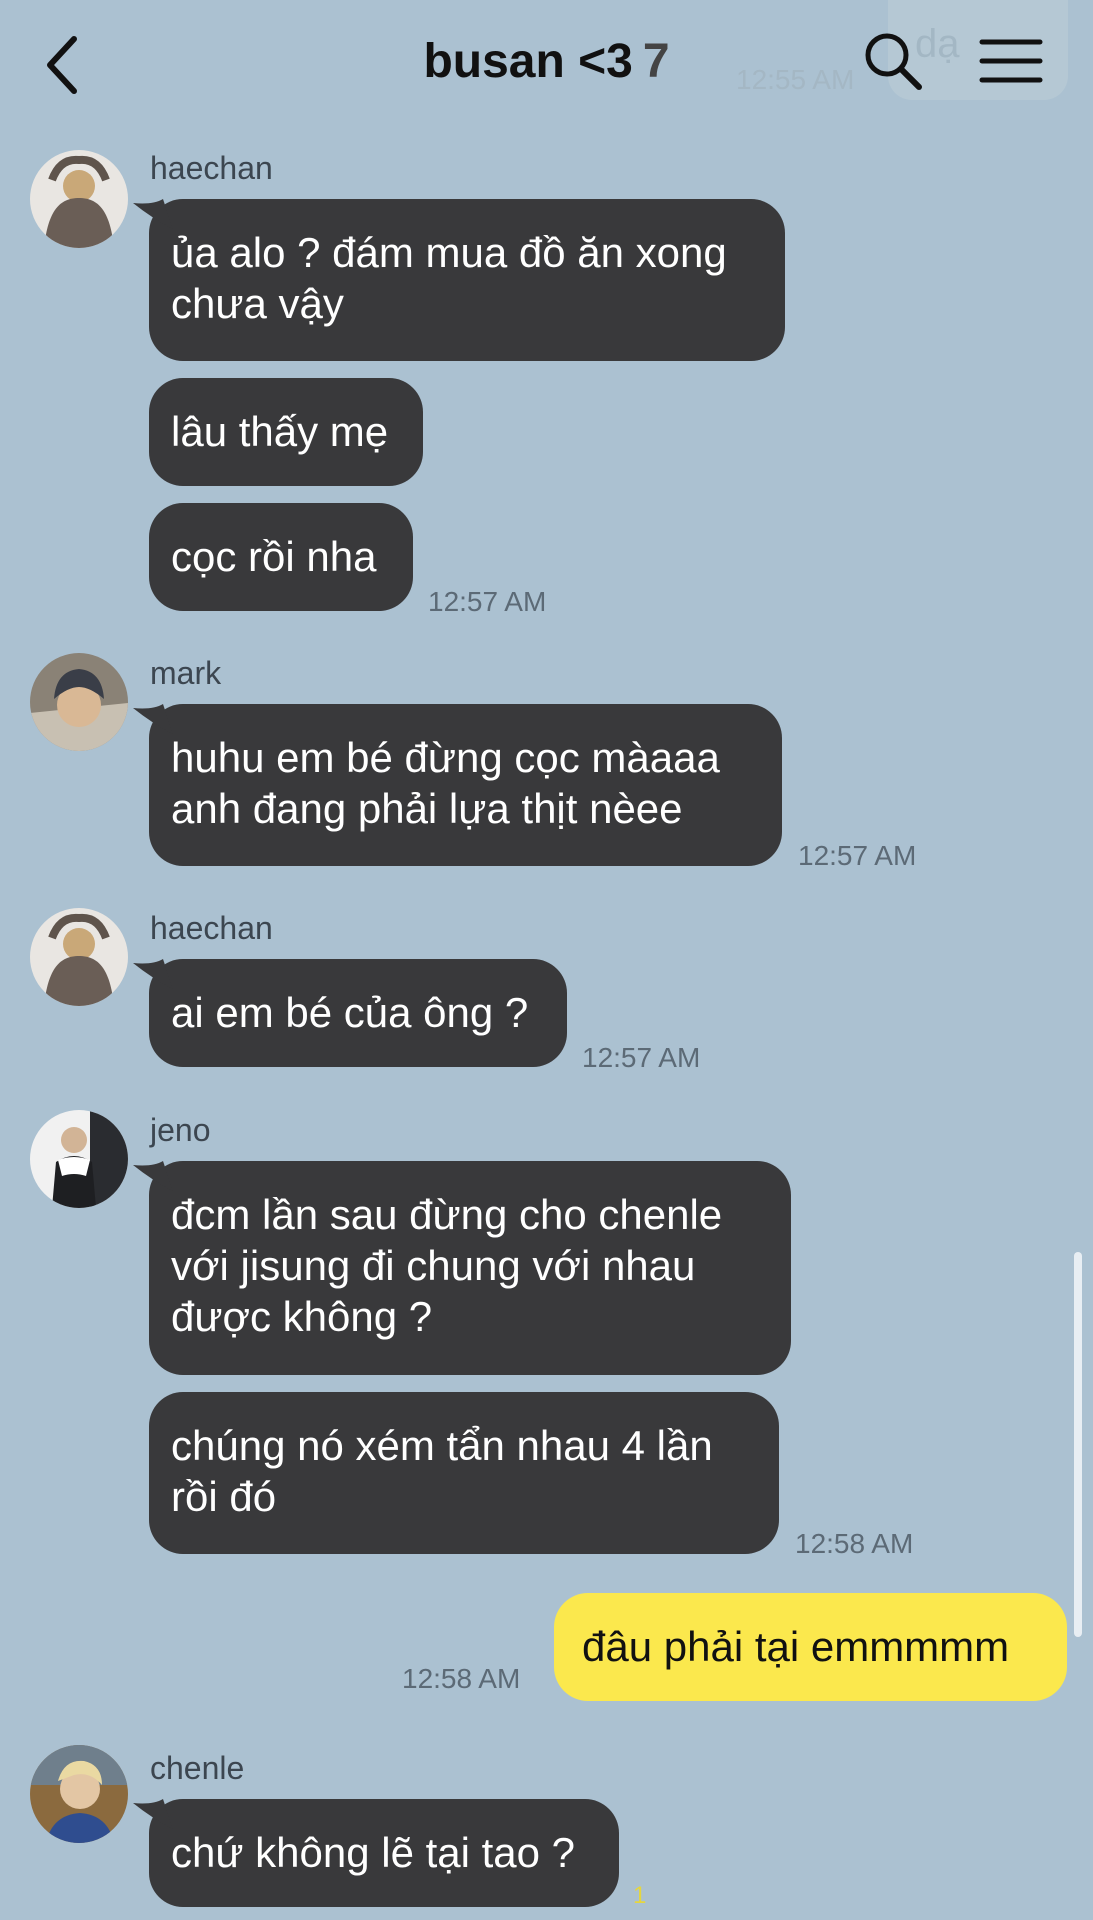 The image size is (1093, 1920). I want to click on message-bubble: cọc rồi nha, so click(281, 557).